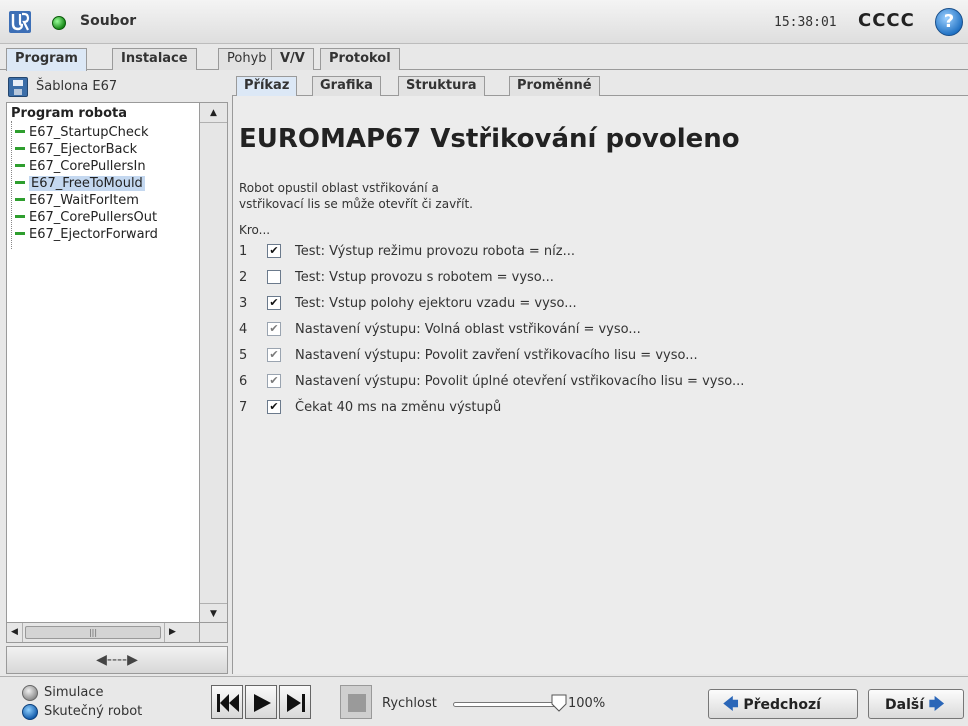 The width and height of the screenshot is (968, 726). Describe the element at coordinates (172, 632) in the screenshot. I see `scroll-right-icon: ▶` at that location.